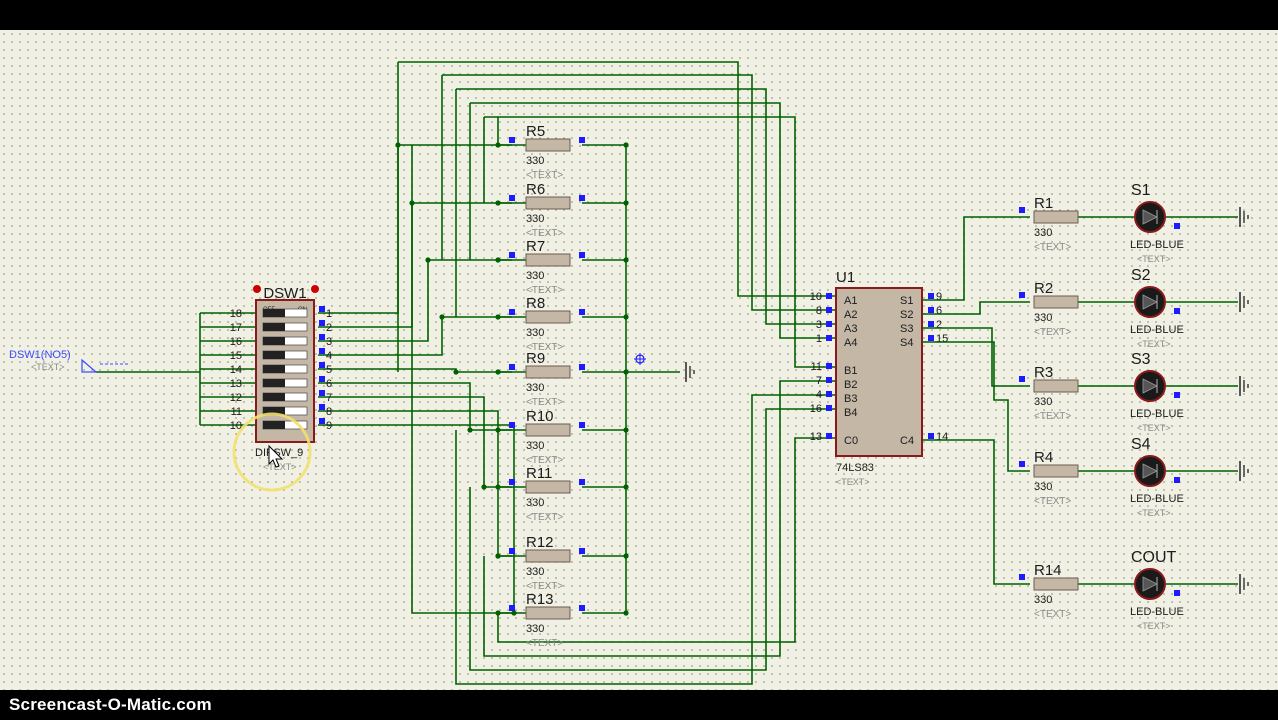 This screenshot has width=1278, height=720. Describe the element at coordinates (906, 329) in the screenshot. I see `chip-right-pin-name: S3` at that location.